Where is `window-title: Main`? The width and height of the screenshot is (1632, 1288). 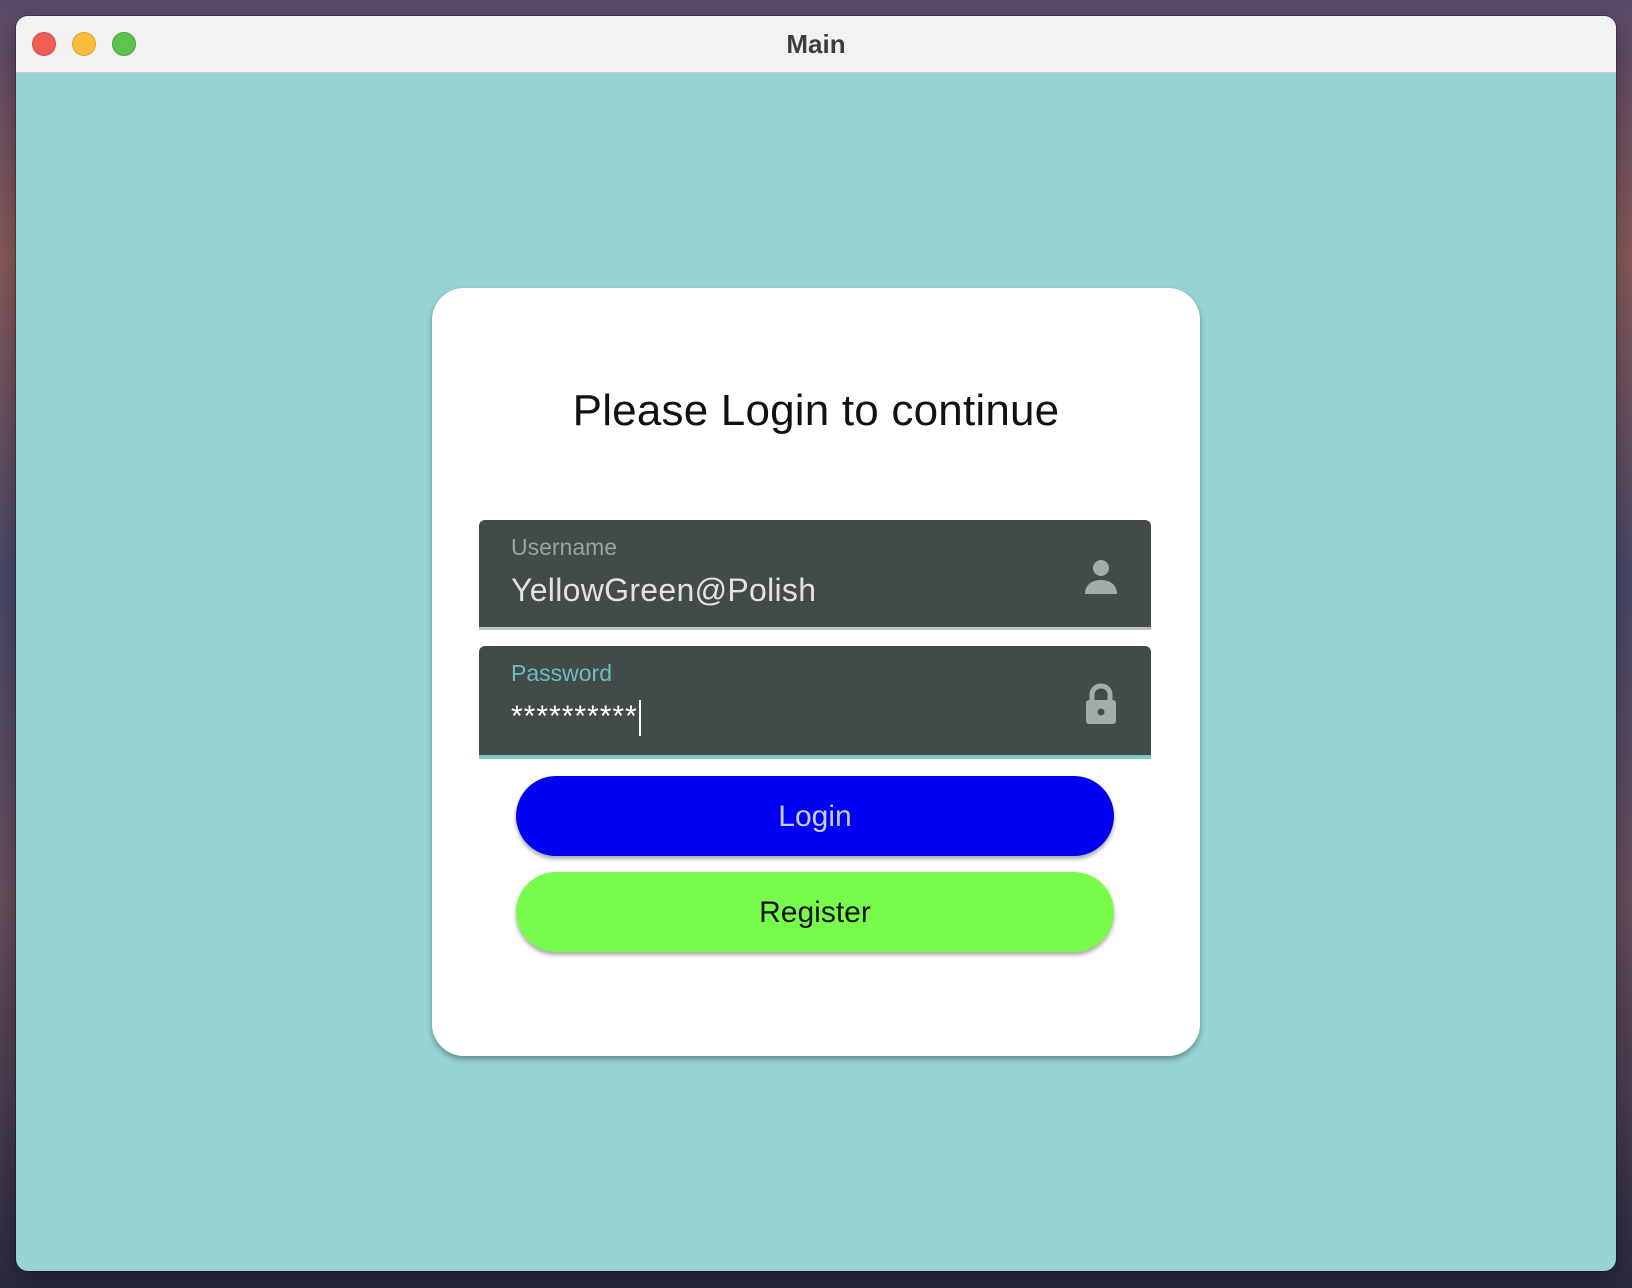 window-title: Main is located at coordinates (816, 44).